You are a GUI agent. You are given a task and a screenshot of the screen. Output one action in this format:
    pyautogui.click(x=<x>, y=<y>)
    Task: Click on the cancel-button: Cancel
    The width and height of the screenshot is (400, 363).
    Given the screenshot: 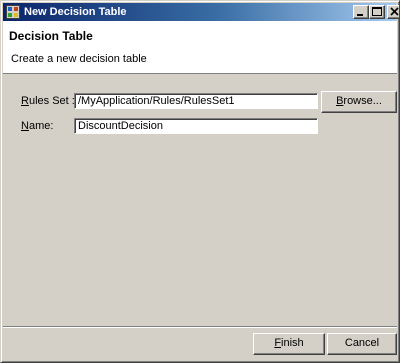 What is the action you would take?
    pyautogui.click(x=362, y=344)
    